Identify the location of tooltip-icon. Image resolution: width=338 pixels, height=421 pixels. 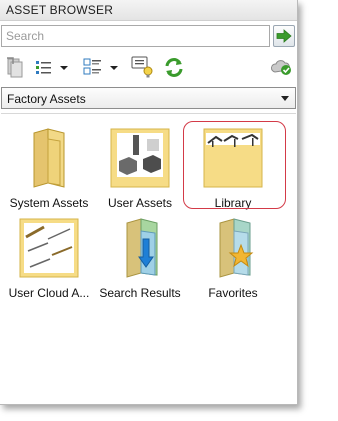
(142, 67).